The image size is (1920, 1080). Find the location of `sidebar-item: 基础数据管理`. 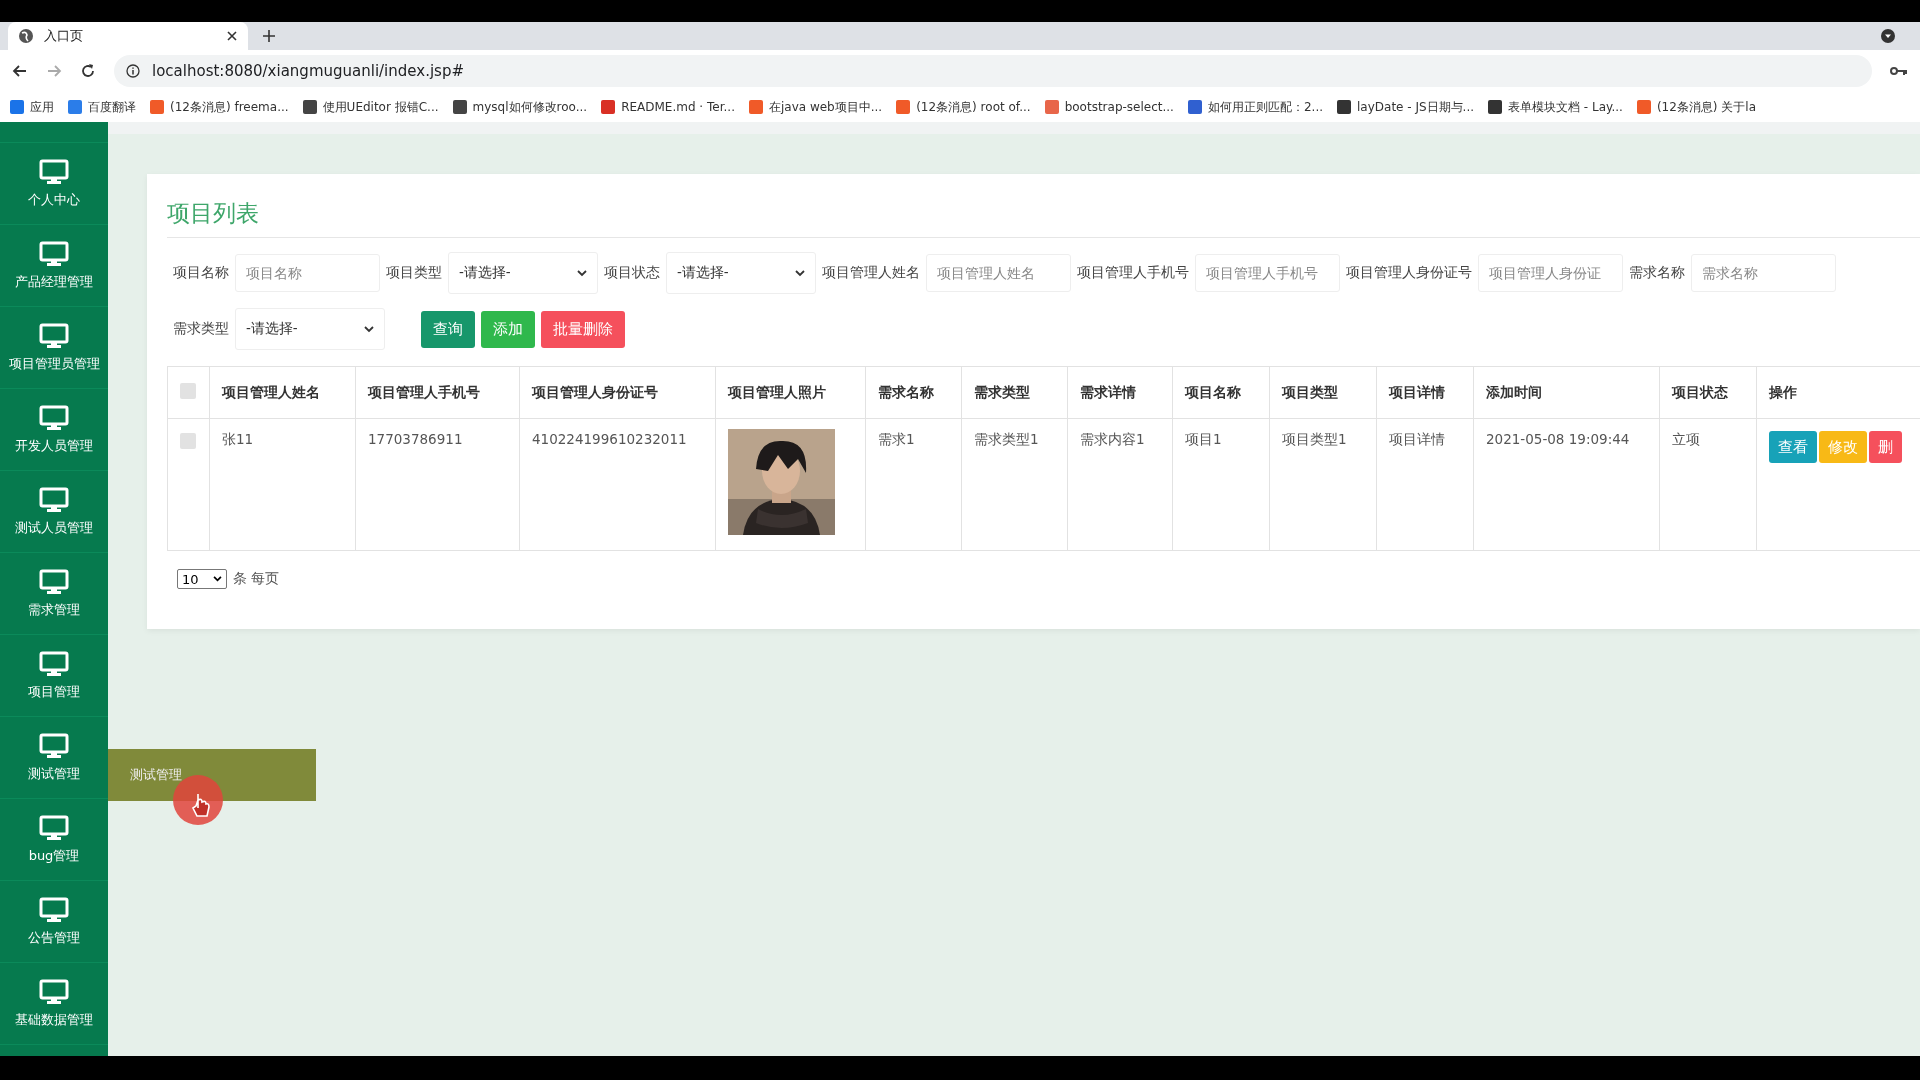

sidebar-item: 基础数据管理 is located at coordinates (54, 1004).